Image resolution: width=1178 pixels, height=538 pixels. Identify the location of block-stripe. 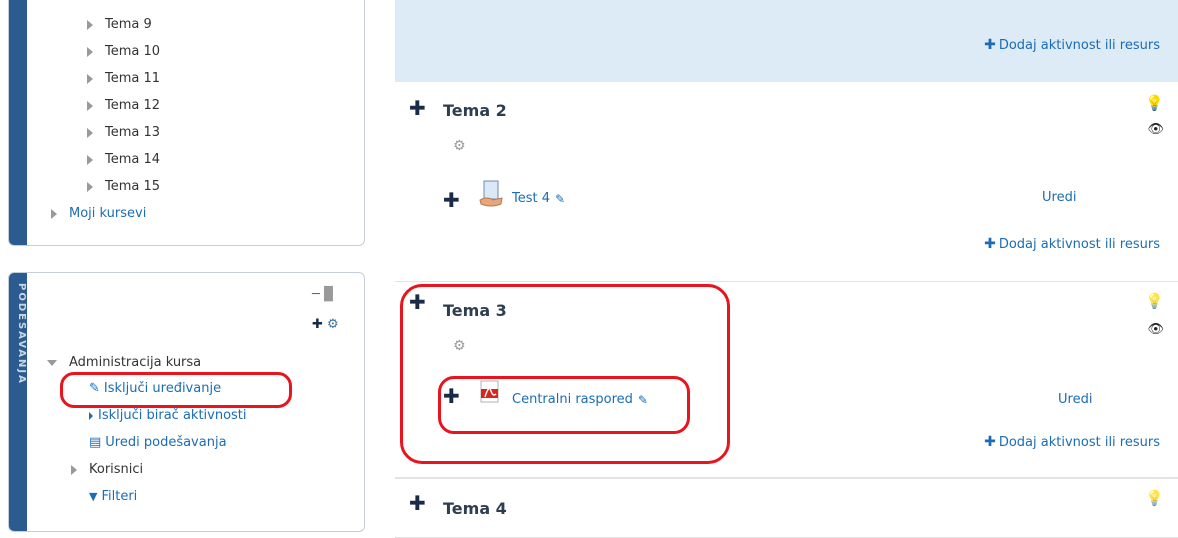
(18, 122).